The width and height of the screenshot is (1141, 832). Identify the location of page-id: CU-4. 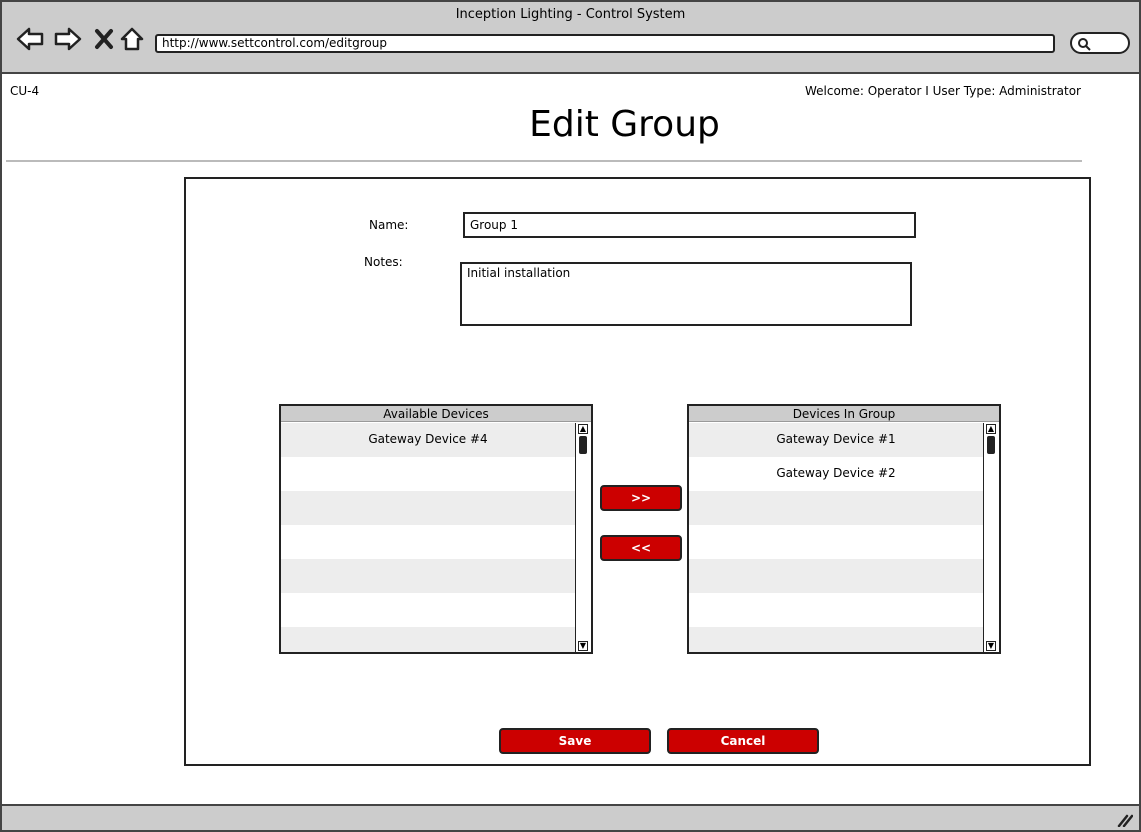
(25, 91).